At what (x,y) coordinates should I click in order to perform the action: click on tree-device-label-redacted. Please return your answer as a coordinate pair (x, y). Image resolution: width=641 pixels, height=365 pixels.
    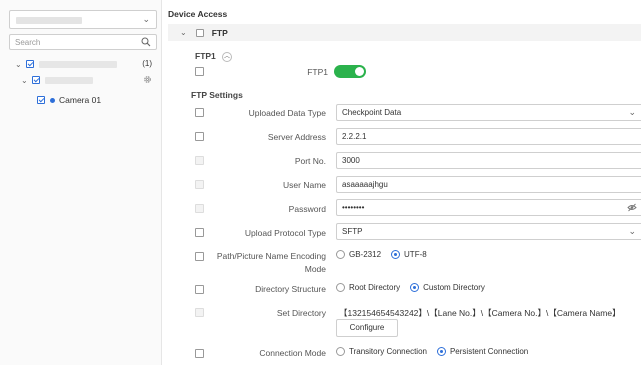
    Looking at the image, I should click on (69, 80).